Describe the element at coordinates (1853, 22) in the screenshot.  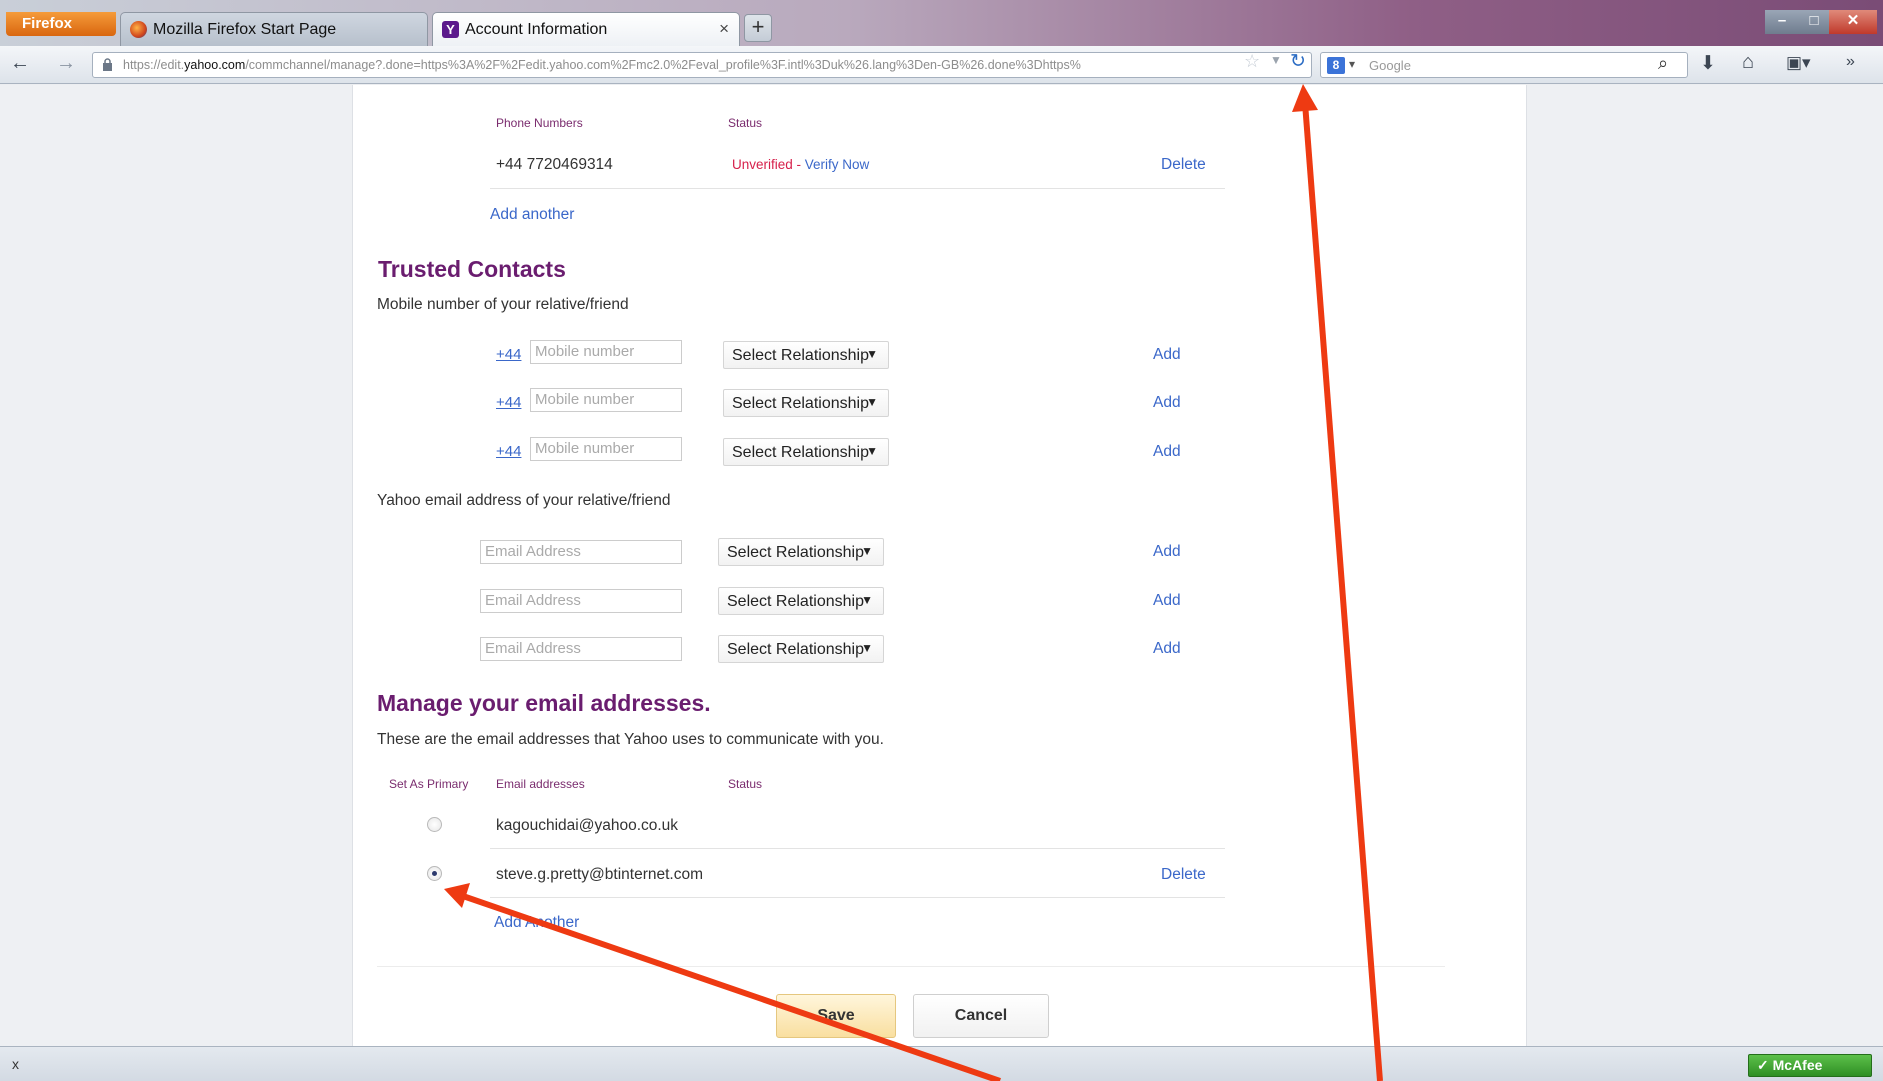
I see `close-window-button: ✕` at that location.